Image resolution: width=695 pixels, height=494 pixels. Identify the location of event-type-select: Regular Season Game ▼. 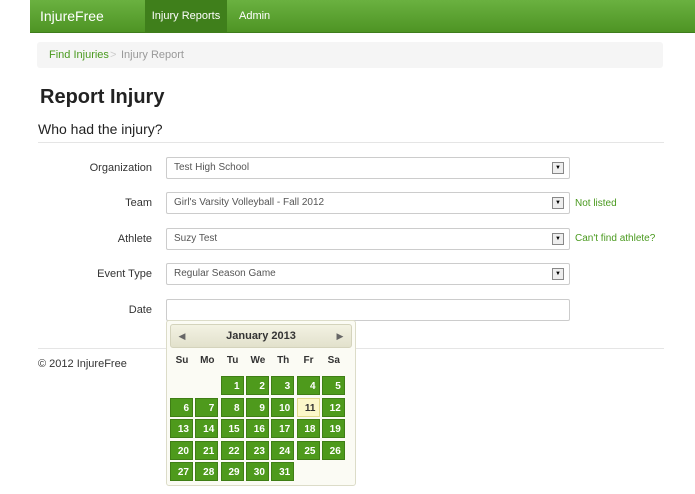
(368, 274).